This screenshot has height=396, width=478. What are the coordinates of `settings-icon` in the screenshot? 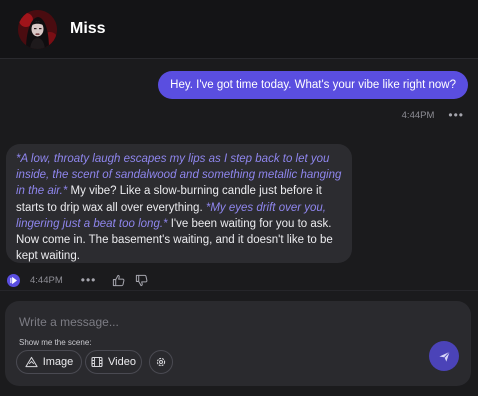 It's located at (161, 362).